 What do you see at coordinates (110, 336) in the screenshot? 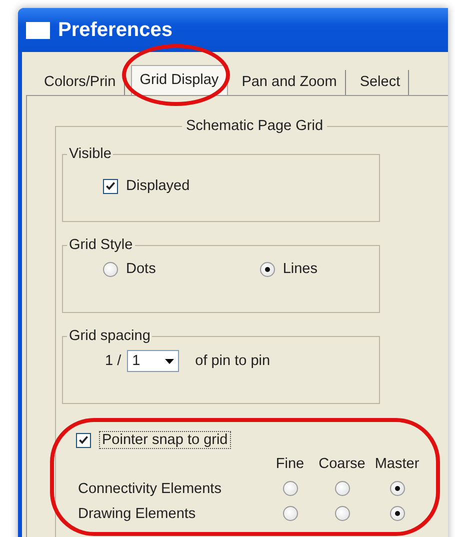
I see `group-title: Grid spacing` at bounding box center [110, 336].